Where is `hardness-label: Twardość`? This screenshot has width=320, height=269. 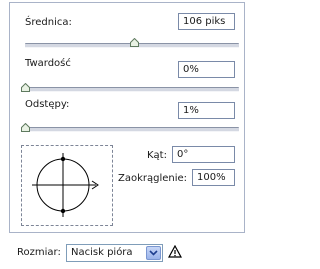 hardness-label: Twardość is located at coordinates (48, 63).